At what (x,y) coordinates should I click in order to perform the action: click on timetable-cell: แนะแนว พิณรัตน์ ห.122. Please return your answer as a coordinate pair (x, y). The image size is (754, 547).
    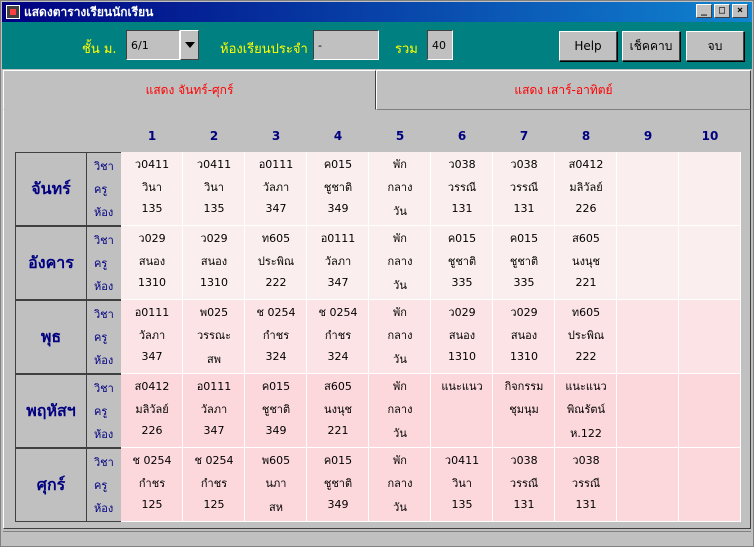
    Looking at the image, I should click on (586, 411).